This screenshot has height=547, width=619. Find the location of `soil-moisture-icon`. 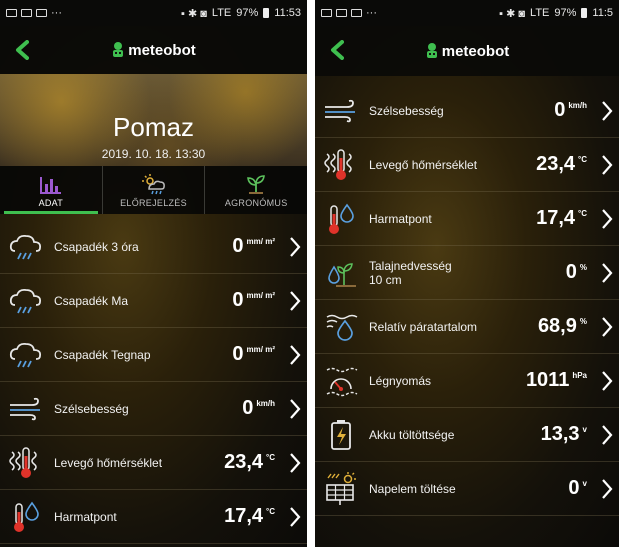

soil-moisture-icon is located at coordinates (341, 273).